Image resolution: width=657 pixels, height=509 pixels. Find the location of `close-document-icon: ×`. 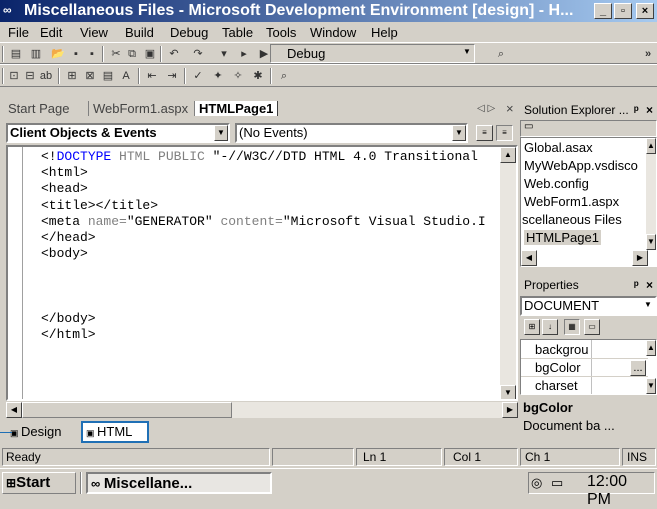

close-document-icon: × is located at coordinates (510, 108).